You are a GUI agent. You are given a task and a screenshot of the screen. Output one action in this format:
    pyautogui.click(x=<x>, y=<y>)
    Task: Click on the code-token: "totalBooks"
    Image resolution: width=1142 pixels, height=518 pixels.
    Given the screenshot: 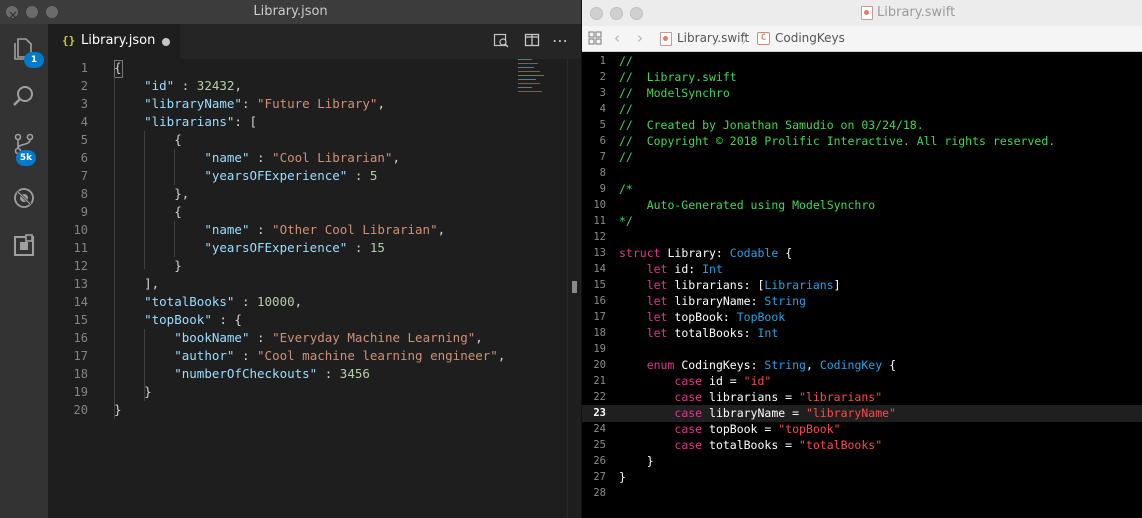 What is the action you would take?
    pyautogui.click(x=189, y=301)
    